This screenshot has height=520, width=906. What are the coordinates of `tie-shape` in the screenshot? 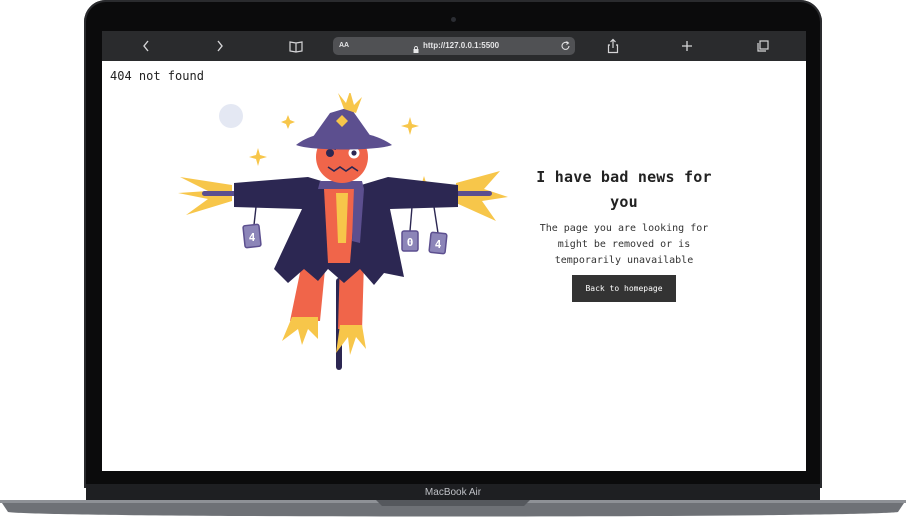 It's located at (342, 218).